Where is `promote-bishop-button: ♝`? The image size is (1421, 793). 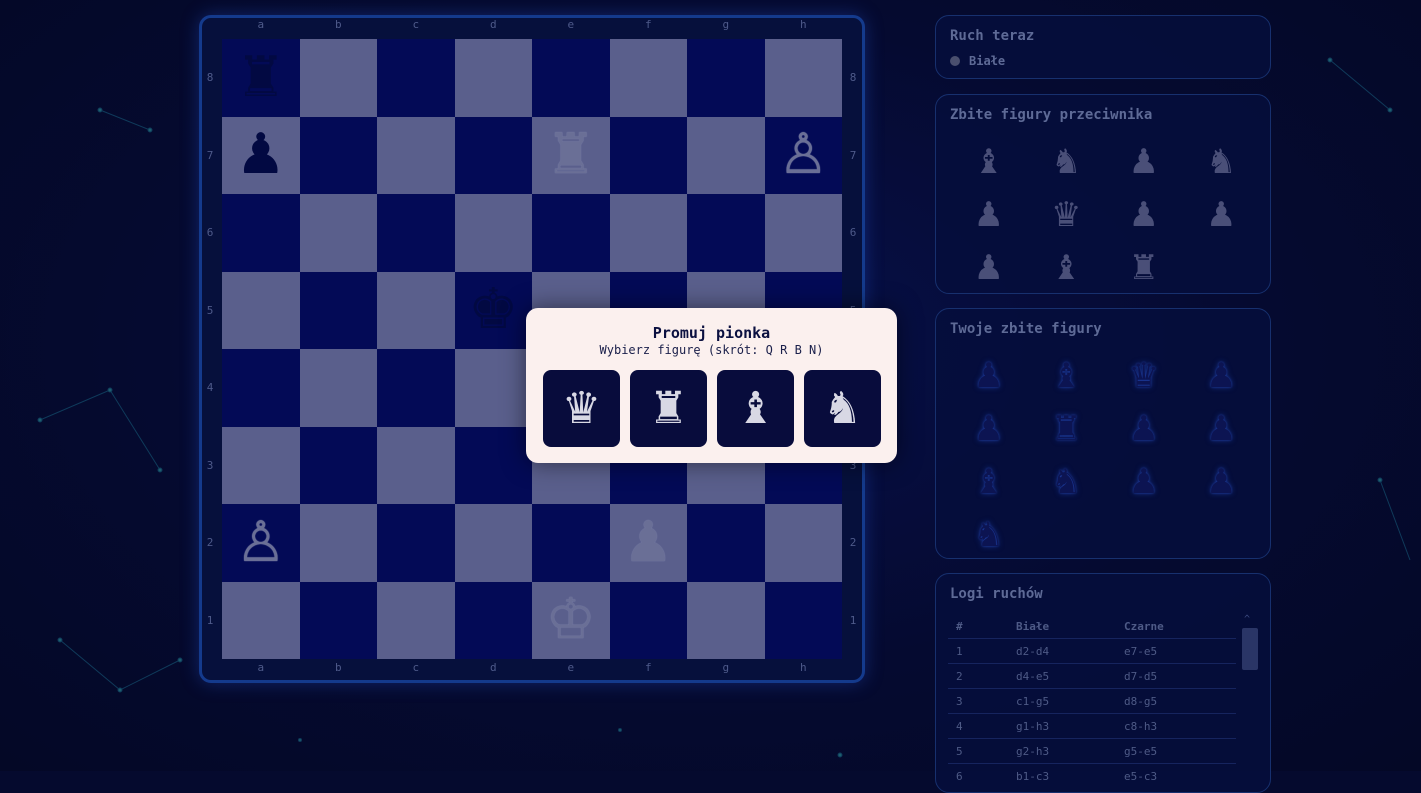 promote-bishop-button: ♝ is located at coordinates (755, 408).